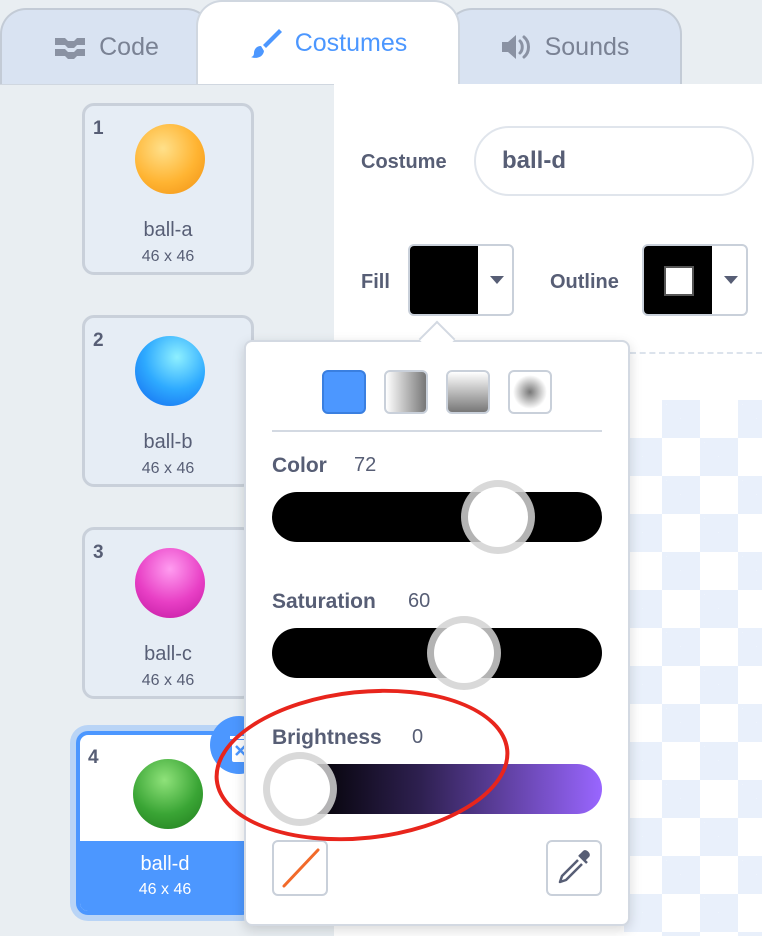 Image resolution: width=762 pixels, height=936 pixels. Describe the element at coordinates (344, 392) in the screenshot. I see `fill-mode-solid-button` at that location.